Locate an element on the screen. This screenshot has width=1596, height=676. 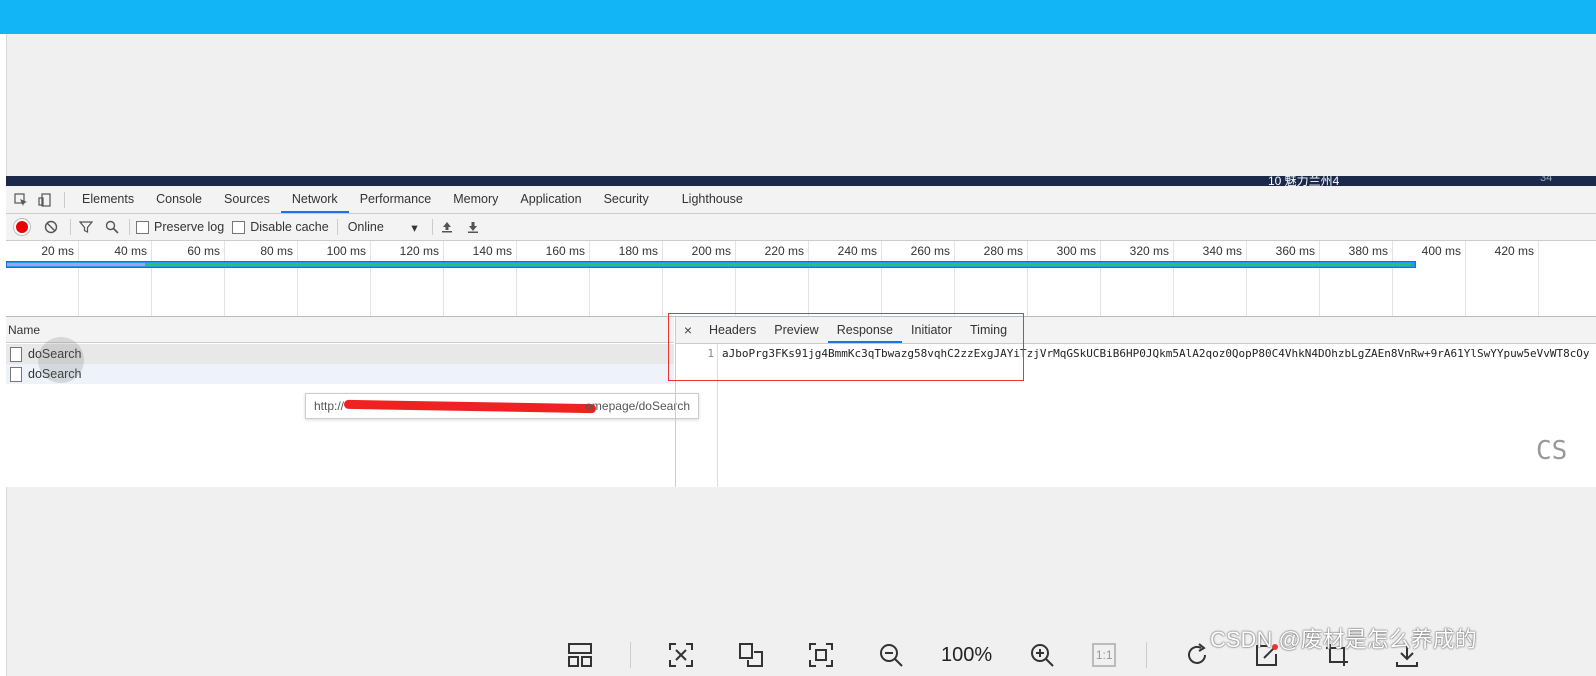
zoom-in-icon is located at coordinates (1042, 655).